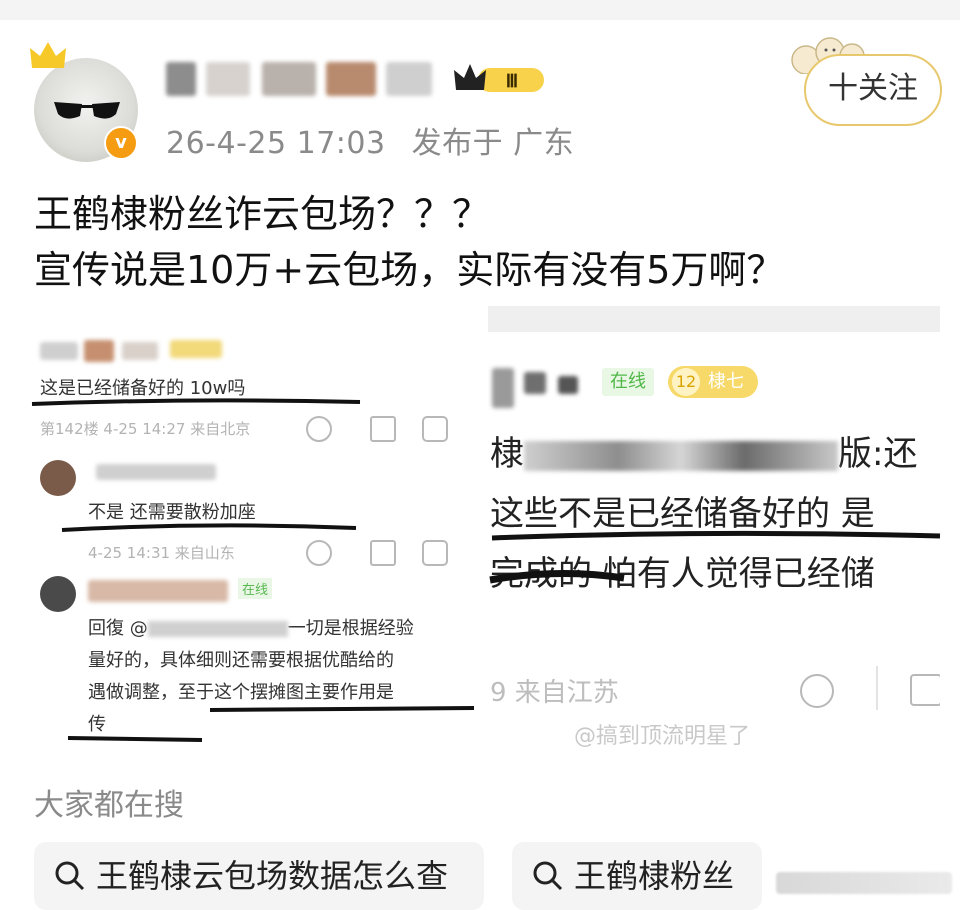  I want to click on post-location: 发布于 广东, so click(493, 143).